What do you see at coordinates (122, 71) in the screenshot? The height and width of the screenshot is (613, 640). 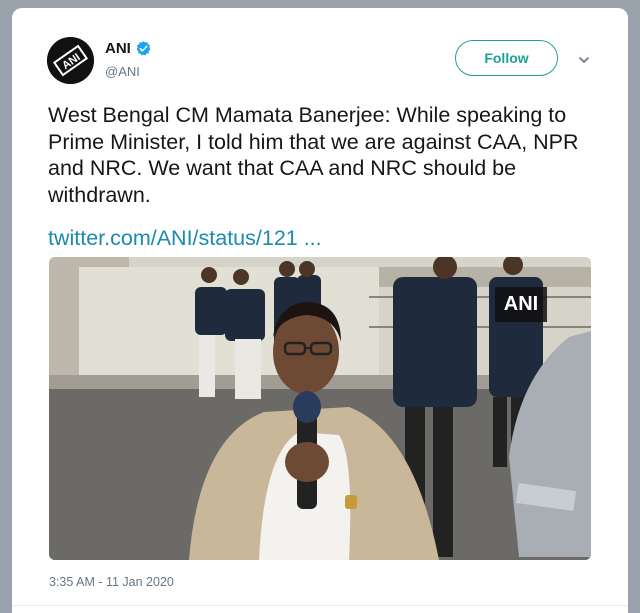 I see `author-handle: @ANI` at bounding box center [122, 71].